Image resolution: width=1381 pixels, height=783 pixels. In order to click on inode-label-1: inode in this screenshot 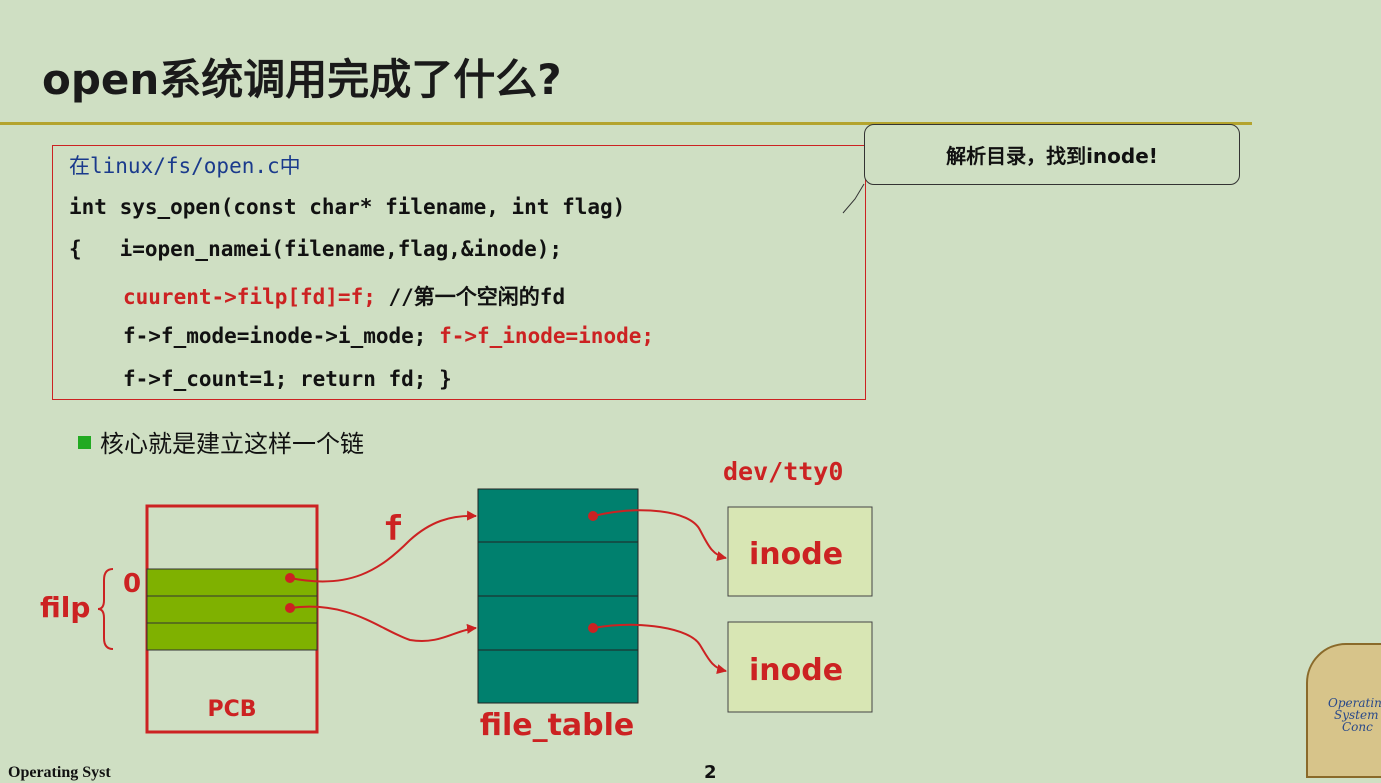, I will do `click(796, 554)`.